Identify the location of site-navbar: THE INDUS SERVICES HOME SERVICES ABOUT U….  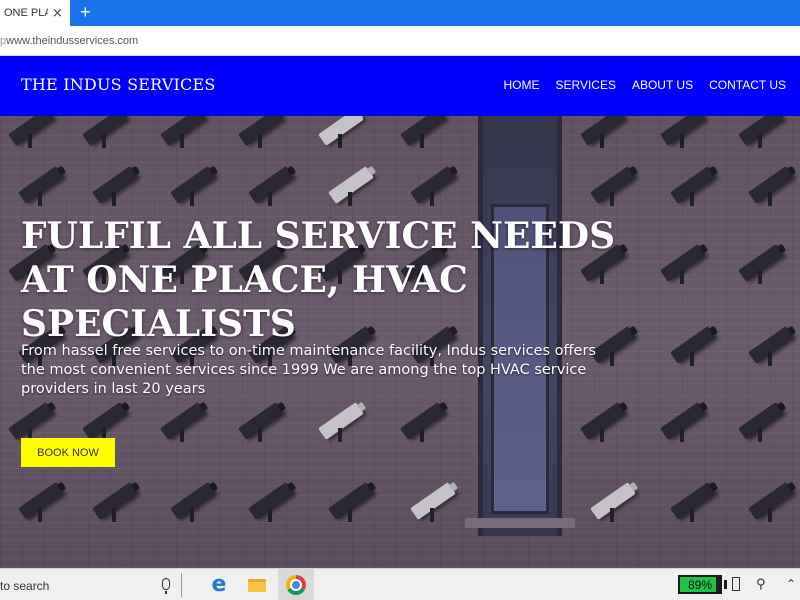
(400, 86).